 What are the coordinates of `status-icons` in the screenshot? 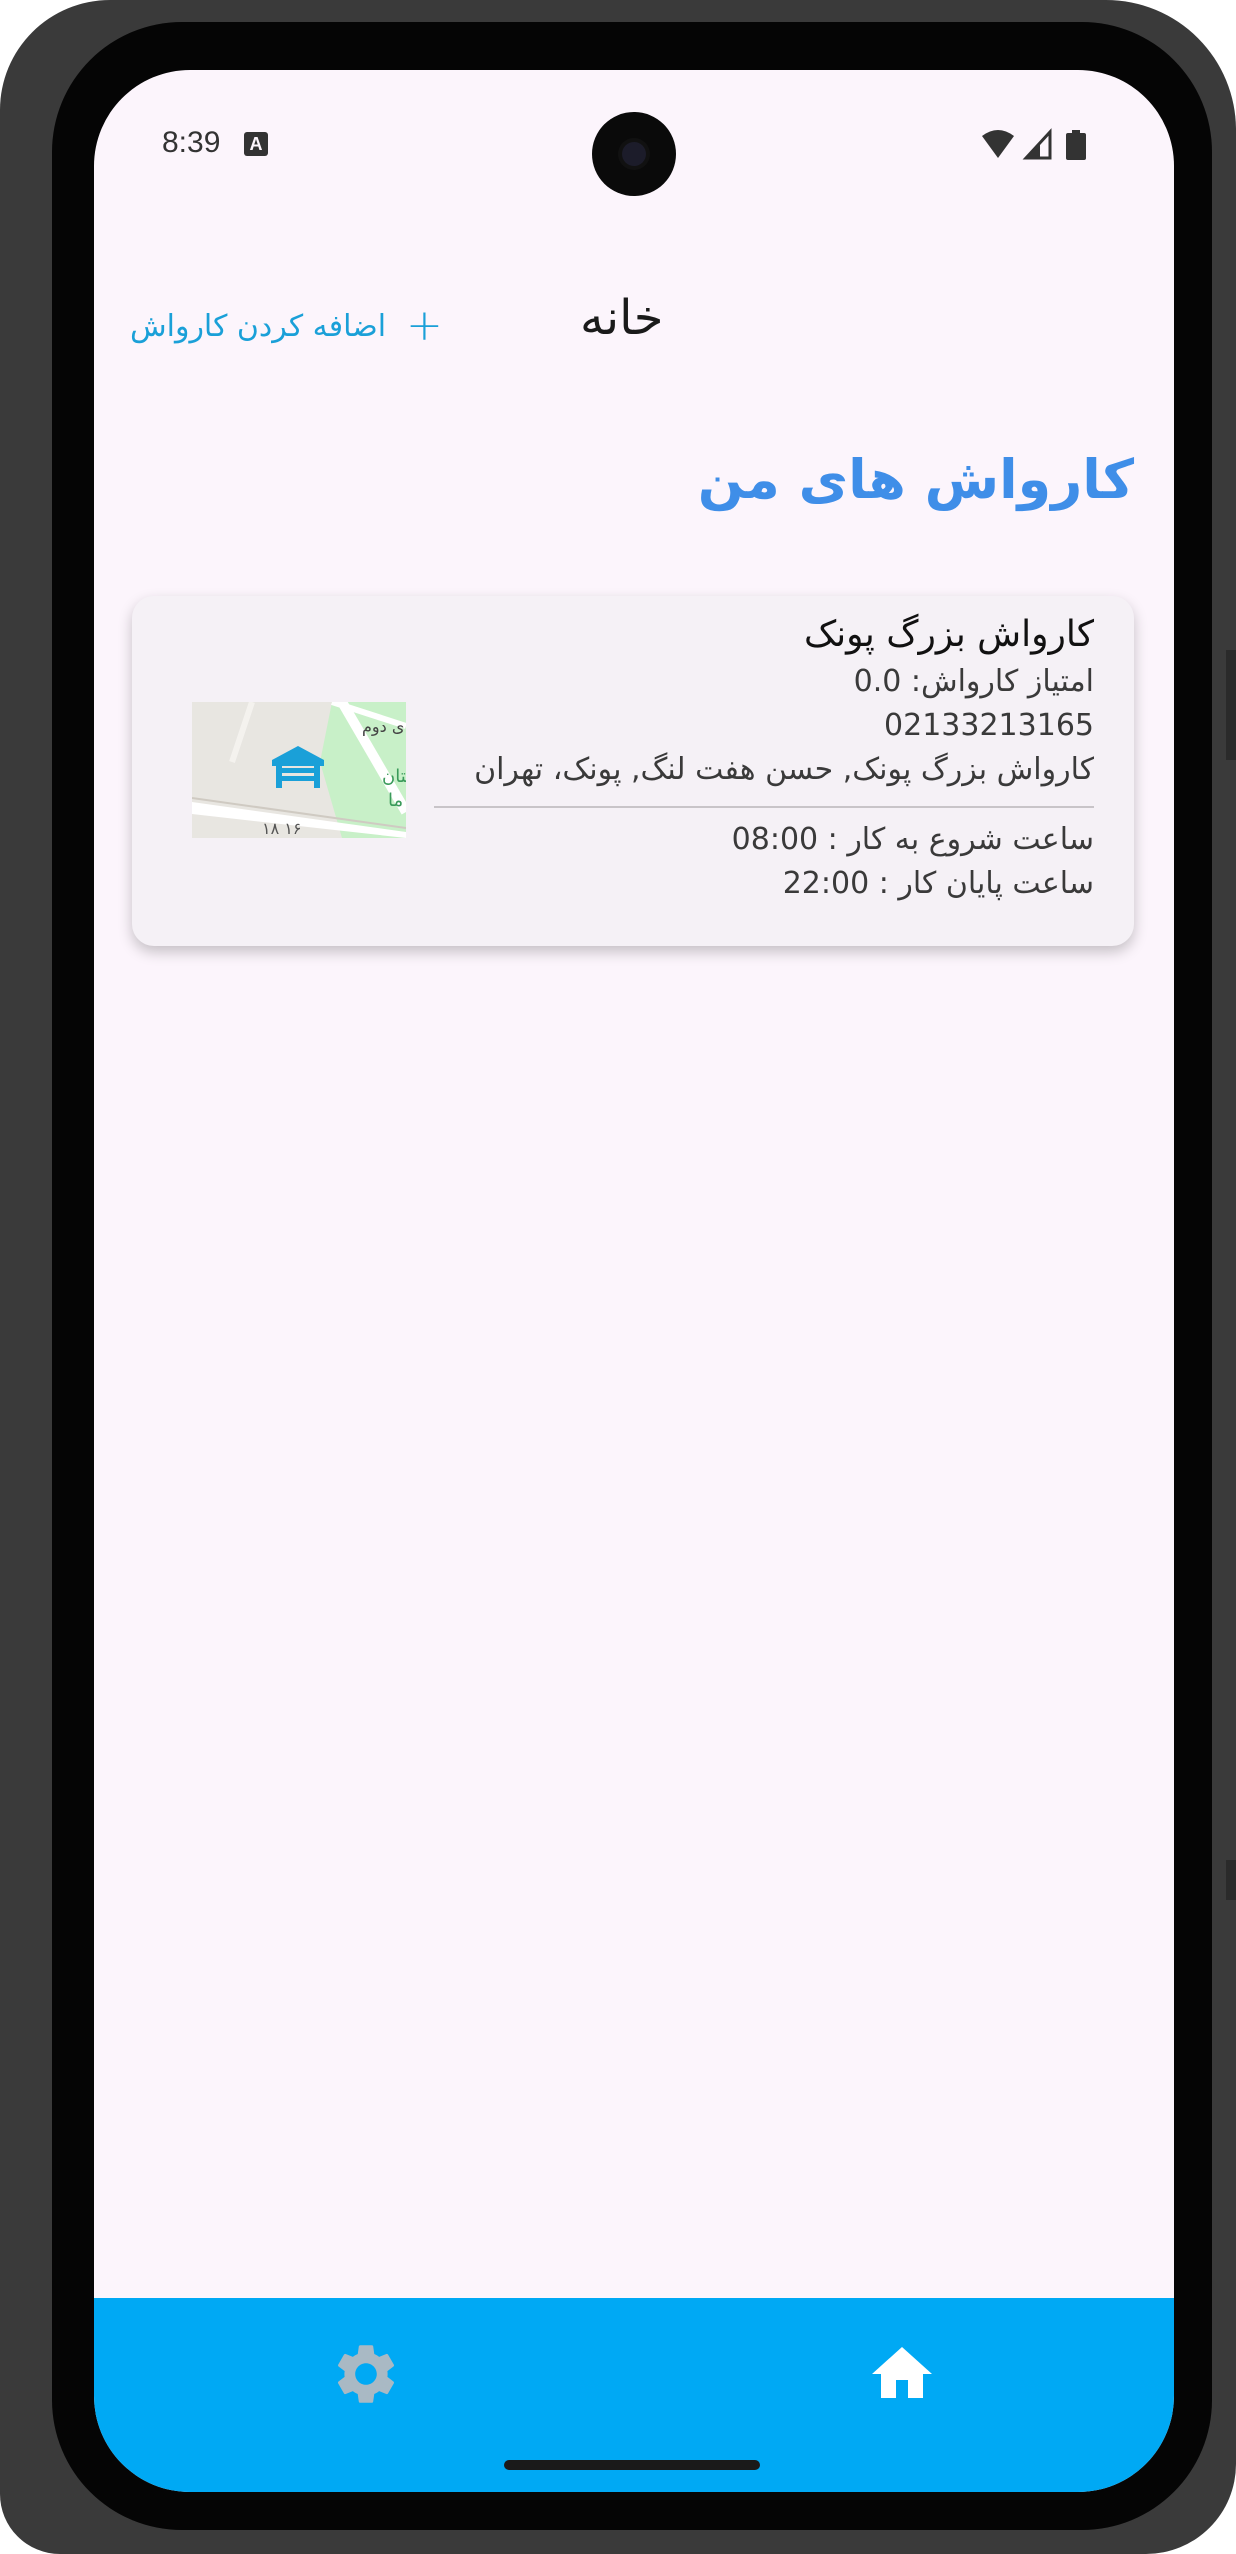 It's located at (1034, 144).